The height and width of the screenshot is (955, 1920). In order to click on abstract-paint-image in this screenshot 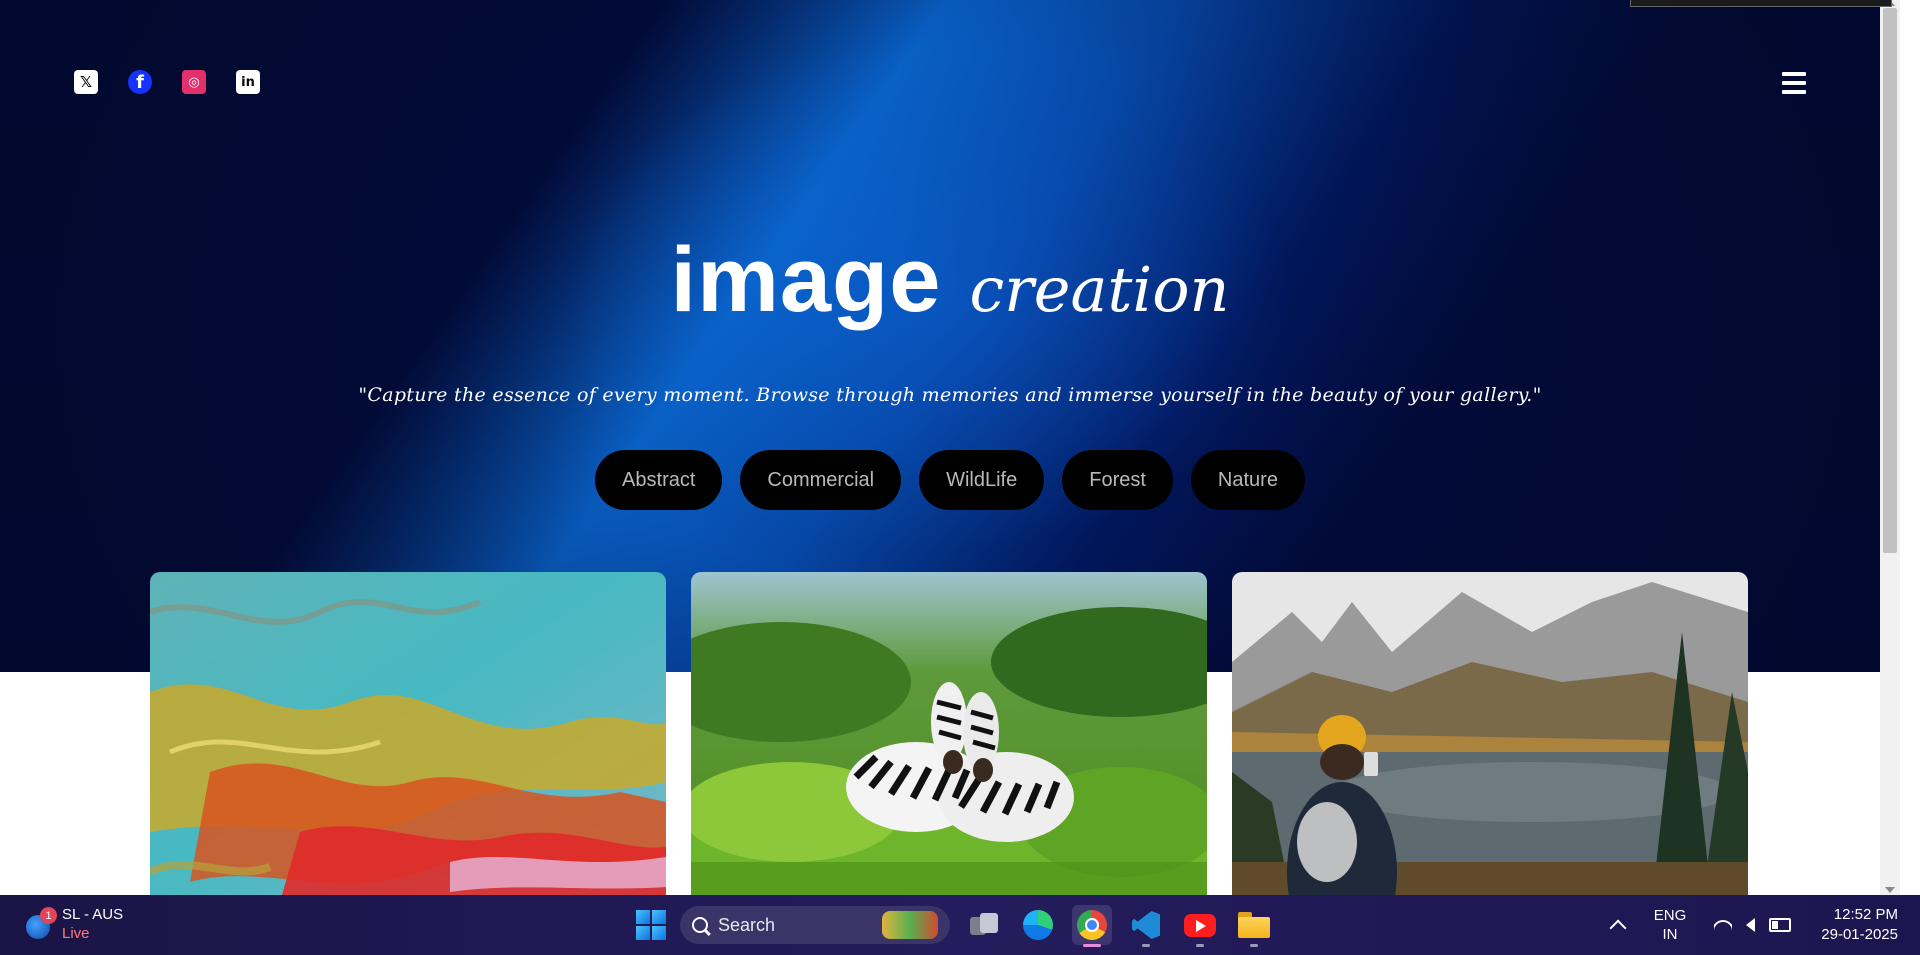, I will do `click(408, 733)`.